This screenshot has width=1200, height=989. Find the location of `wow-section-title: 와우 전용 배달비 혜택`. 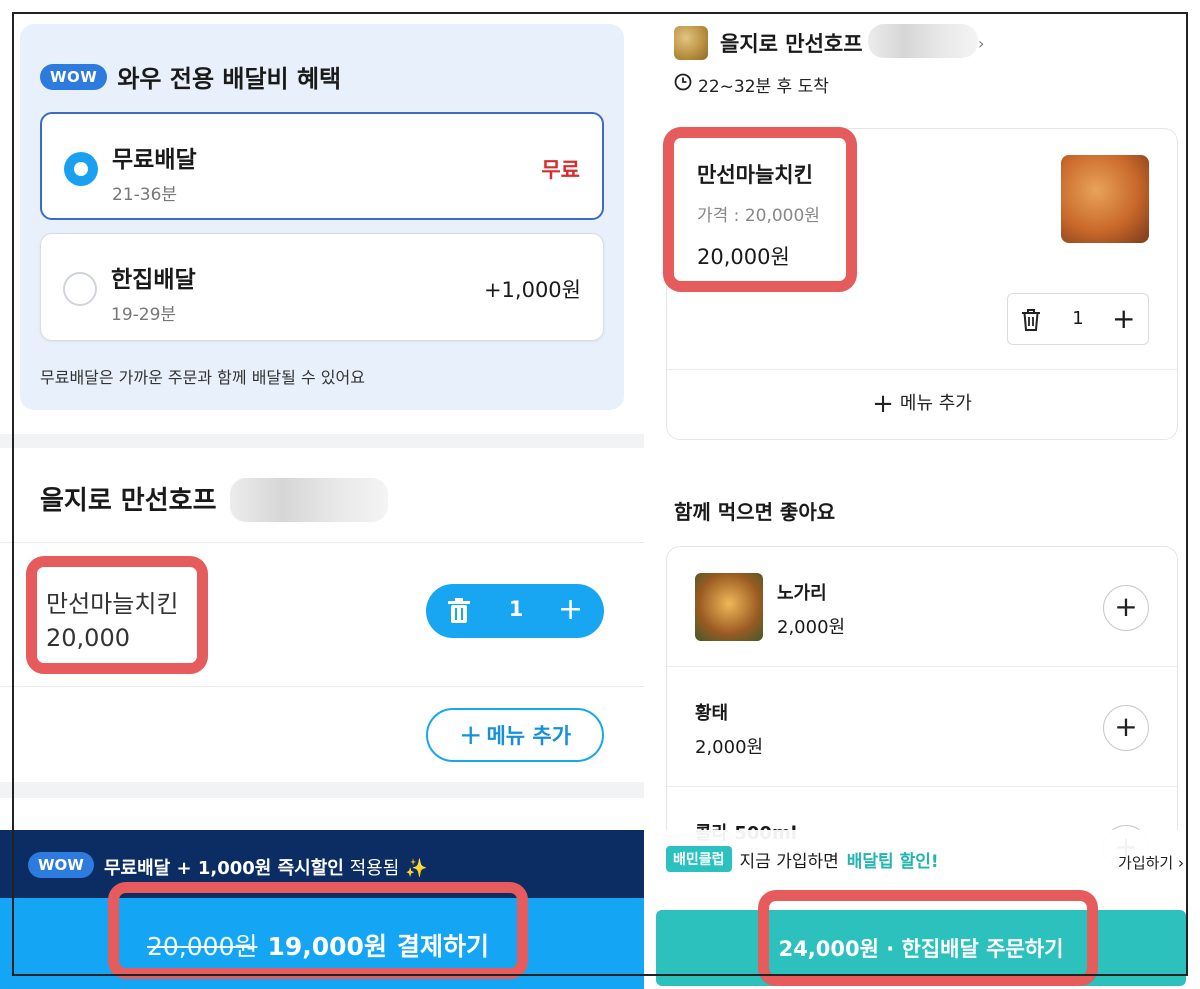

wow-section-title: 와우 전용 배달비 혜택 is located at coordinates (229, 79).